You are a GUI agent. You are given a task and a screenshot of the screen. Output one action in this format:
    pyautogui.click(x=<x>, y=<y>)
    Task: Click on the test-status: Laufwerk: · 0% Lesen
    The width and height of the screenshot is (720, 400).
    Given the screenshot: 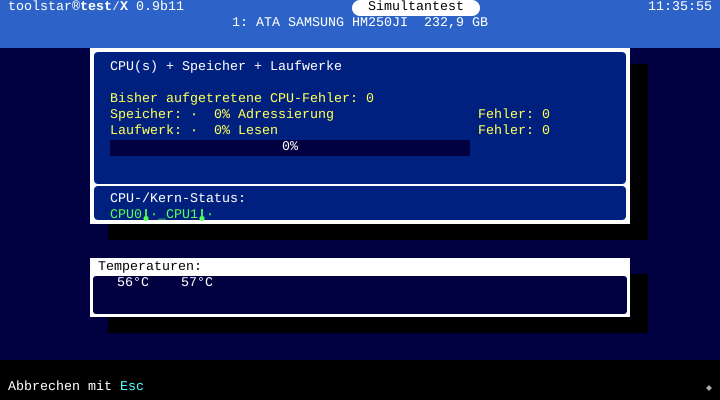 What is the action you would take?
    pyautogui.click(x=194, y=132)
    